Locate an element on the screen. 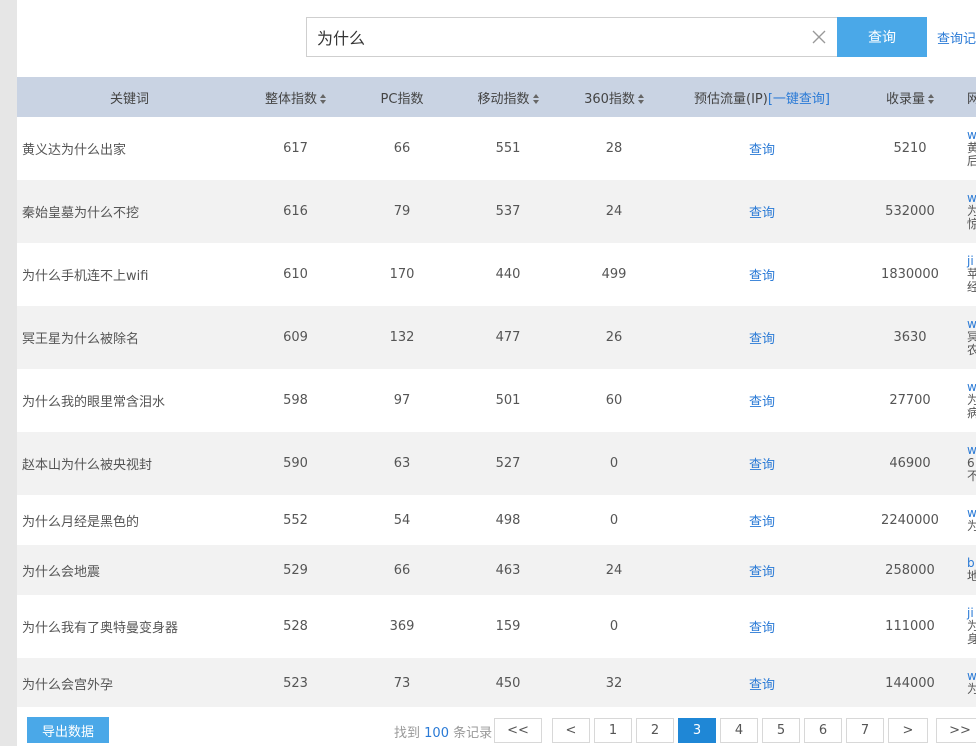  cell-pc: 63 is located at coordinates (402, 463).